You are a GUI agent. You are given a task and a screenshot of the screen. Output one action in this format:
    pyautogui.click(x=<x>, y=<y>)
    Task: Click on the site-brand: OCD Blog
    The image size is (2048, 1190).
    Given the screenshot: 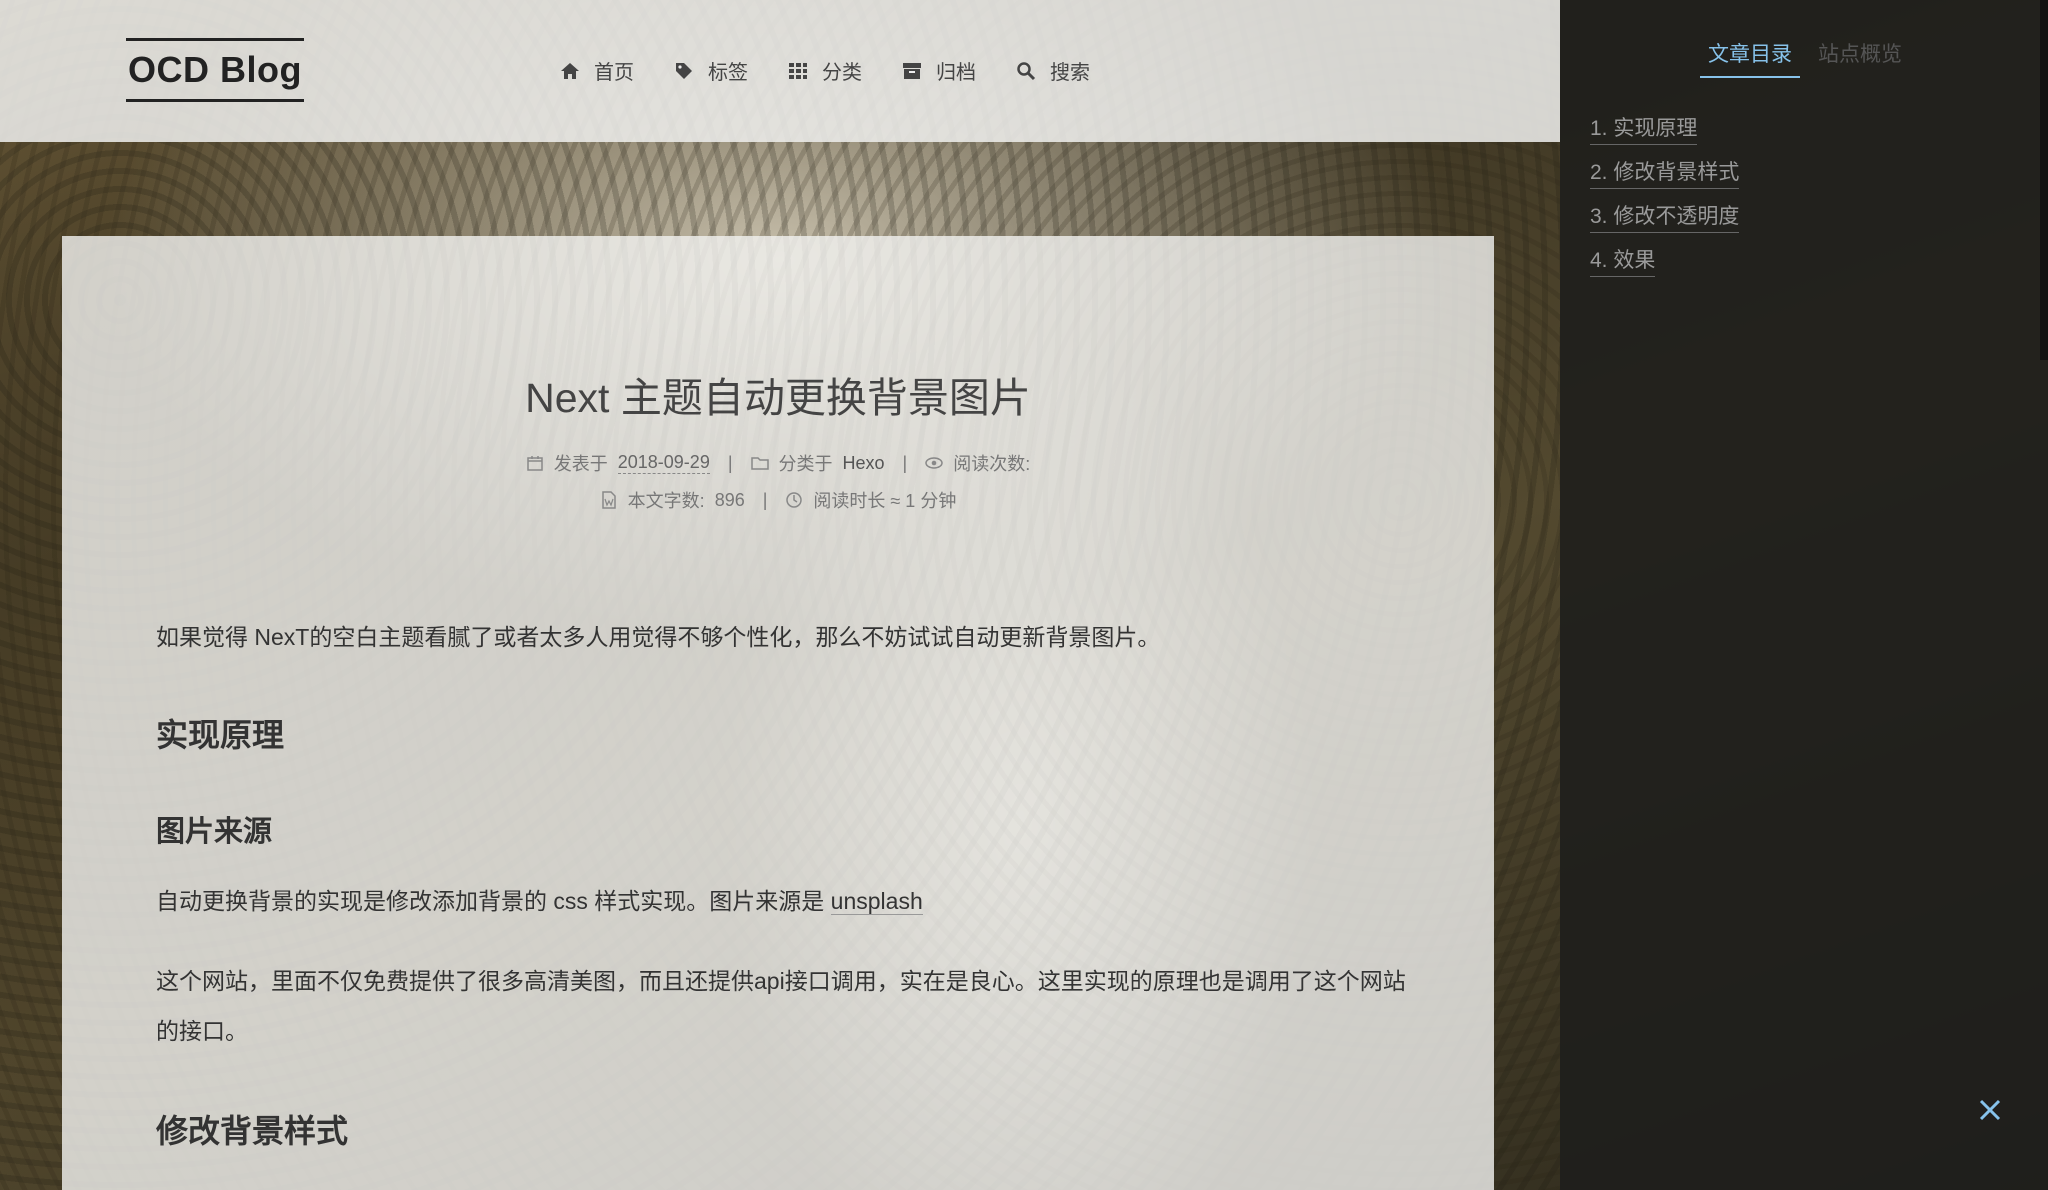 What is the action you would take?
    pyautogui.click(x=215, y=70)
    